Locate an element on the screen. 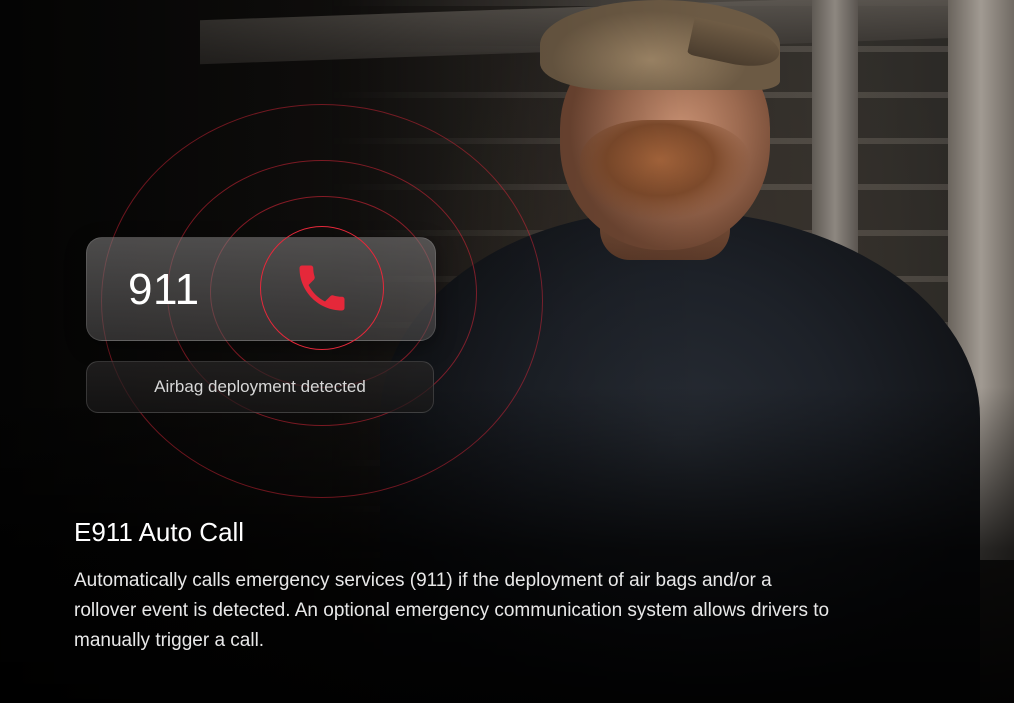 This screenshot has height=703, width=1014. call-number: 911 is located at coordinates (164, 289).